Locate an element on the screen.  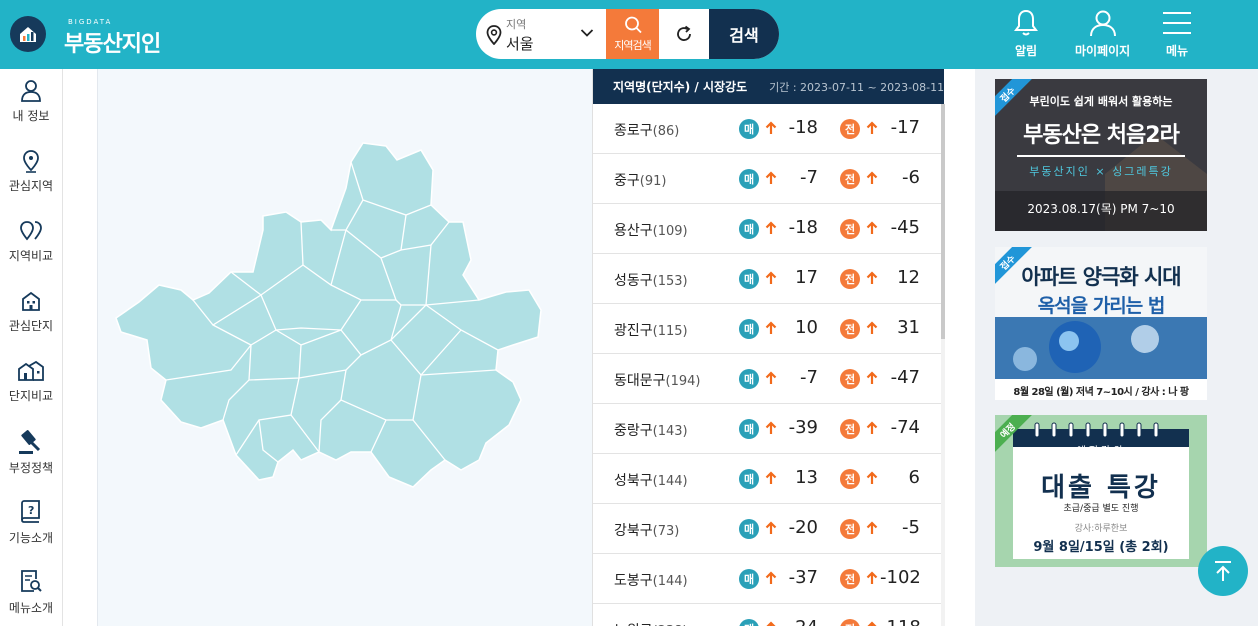
sidebar-item-menu-intro: 메뉴소개 is located at coordinates (31, 600).